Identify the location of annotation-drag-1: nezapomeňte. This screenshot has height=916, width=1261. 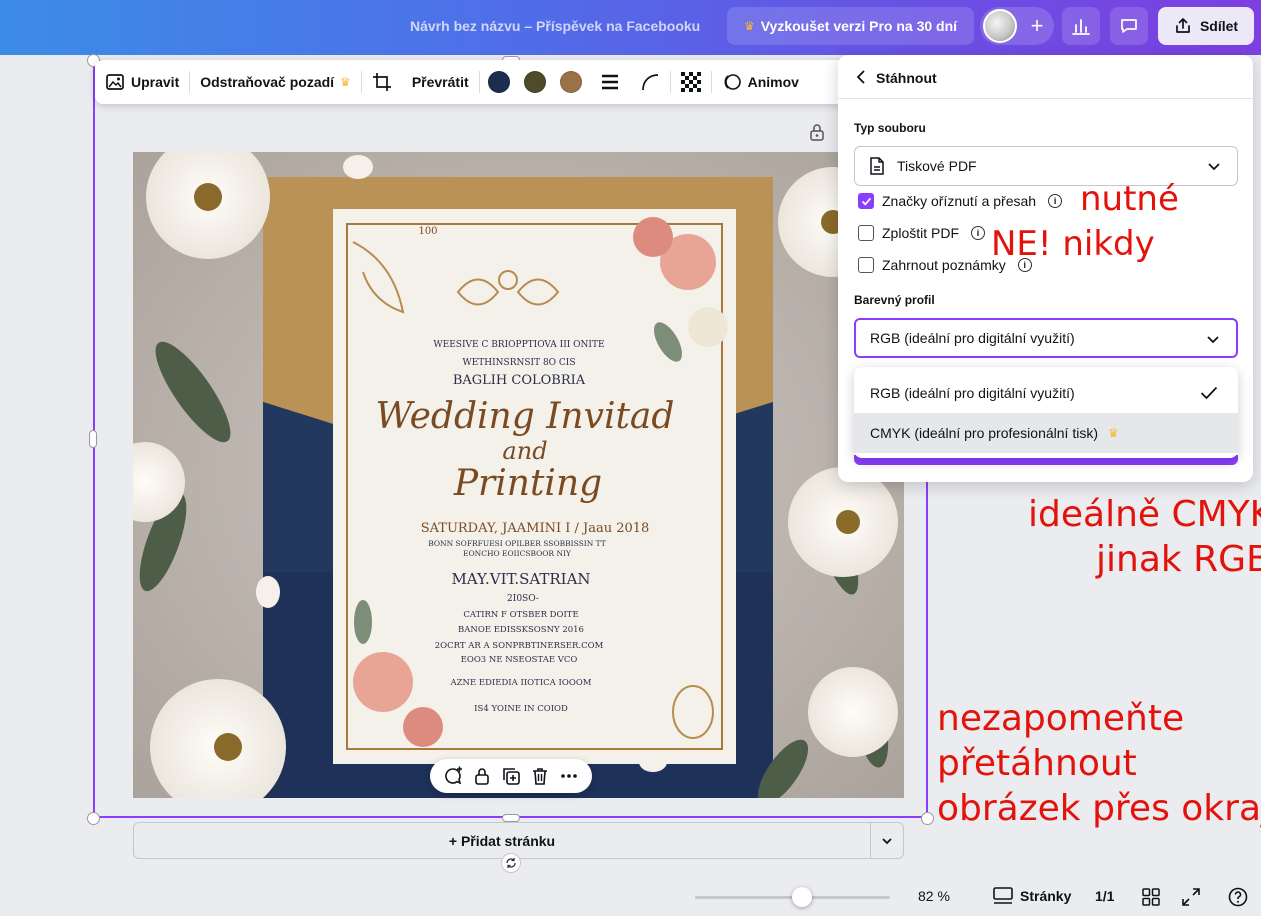
(1061, 718).